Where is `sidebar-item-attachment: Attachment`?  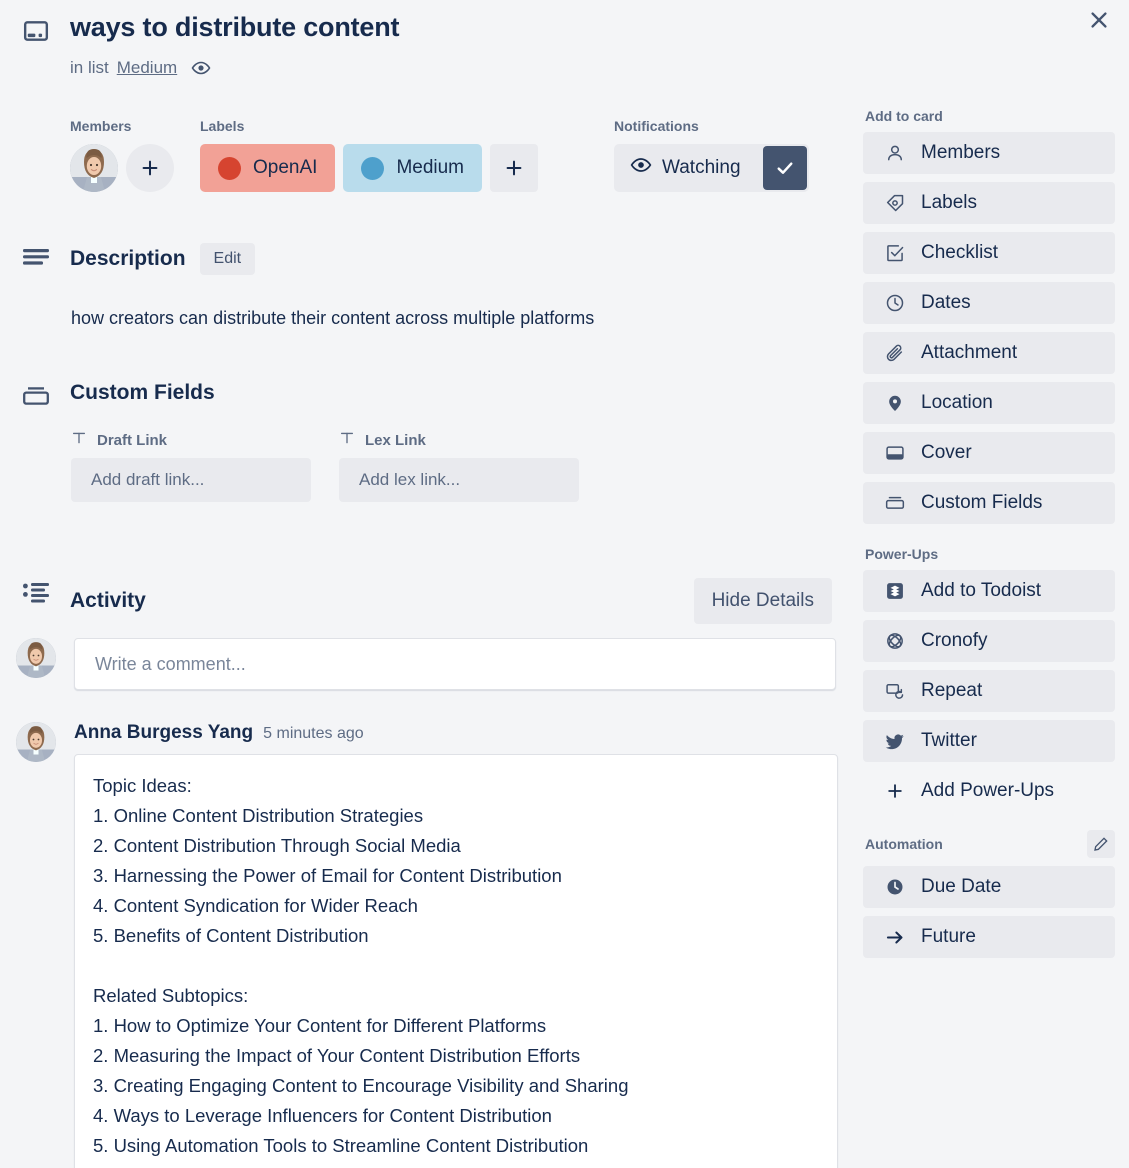 sidebar-item-attachment: Attachment is located at coordinates (989, 353).